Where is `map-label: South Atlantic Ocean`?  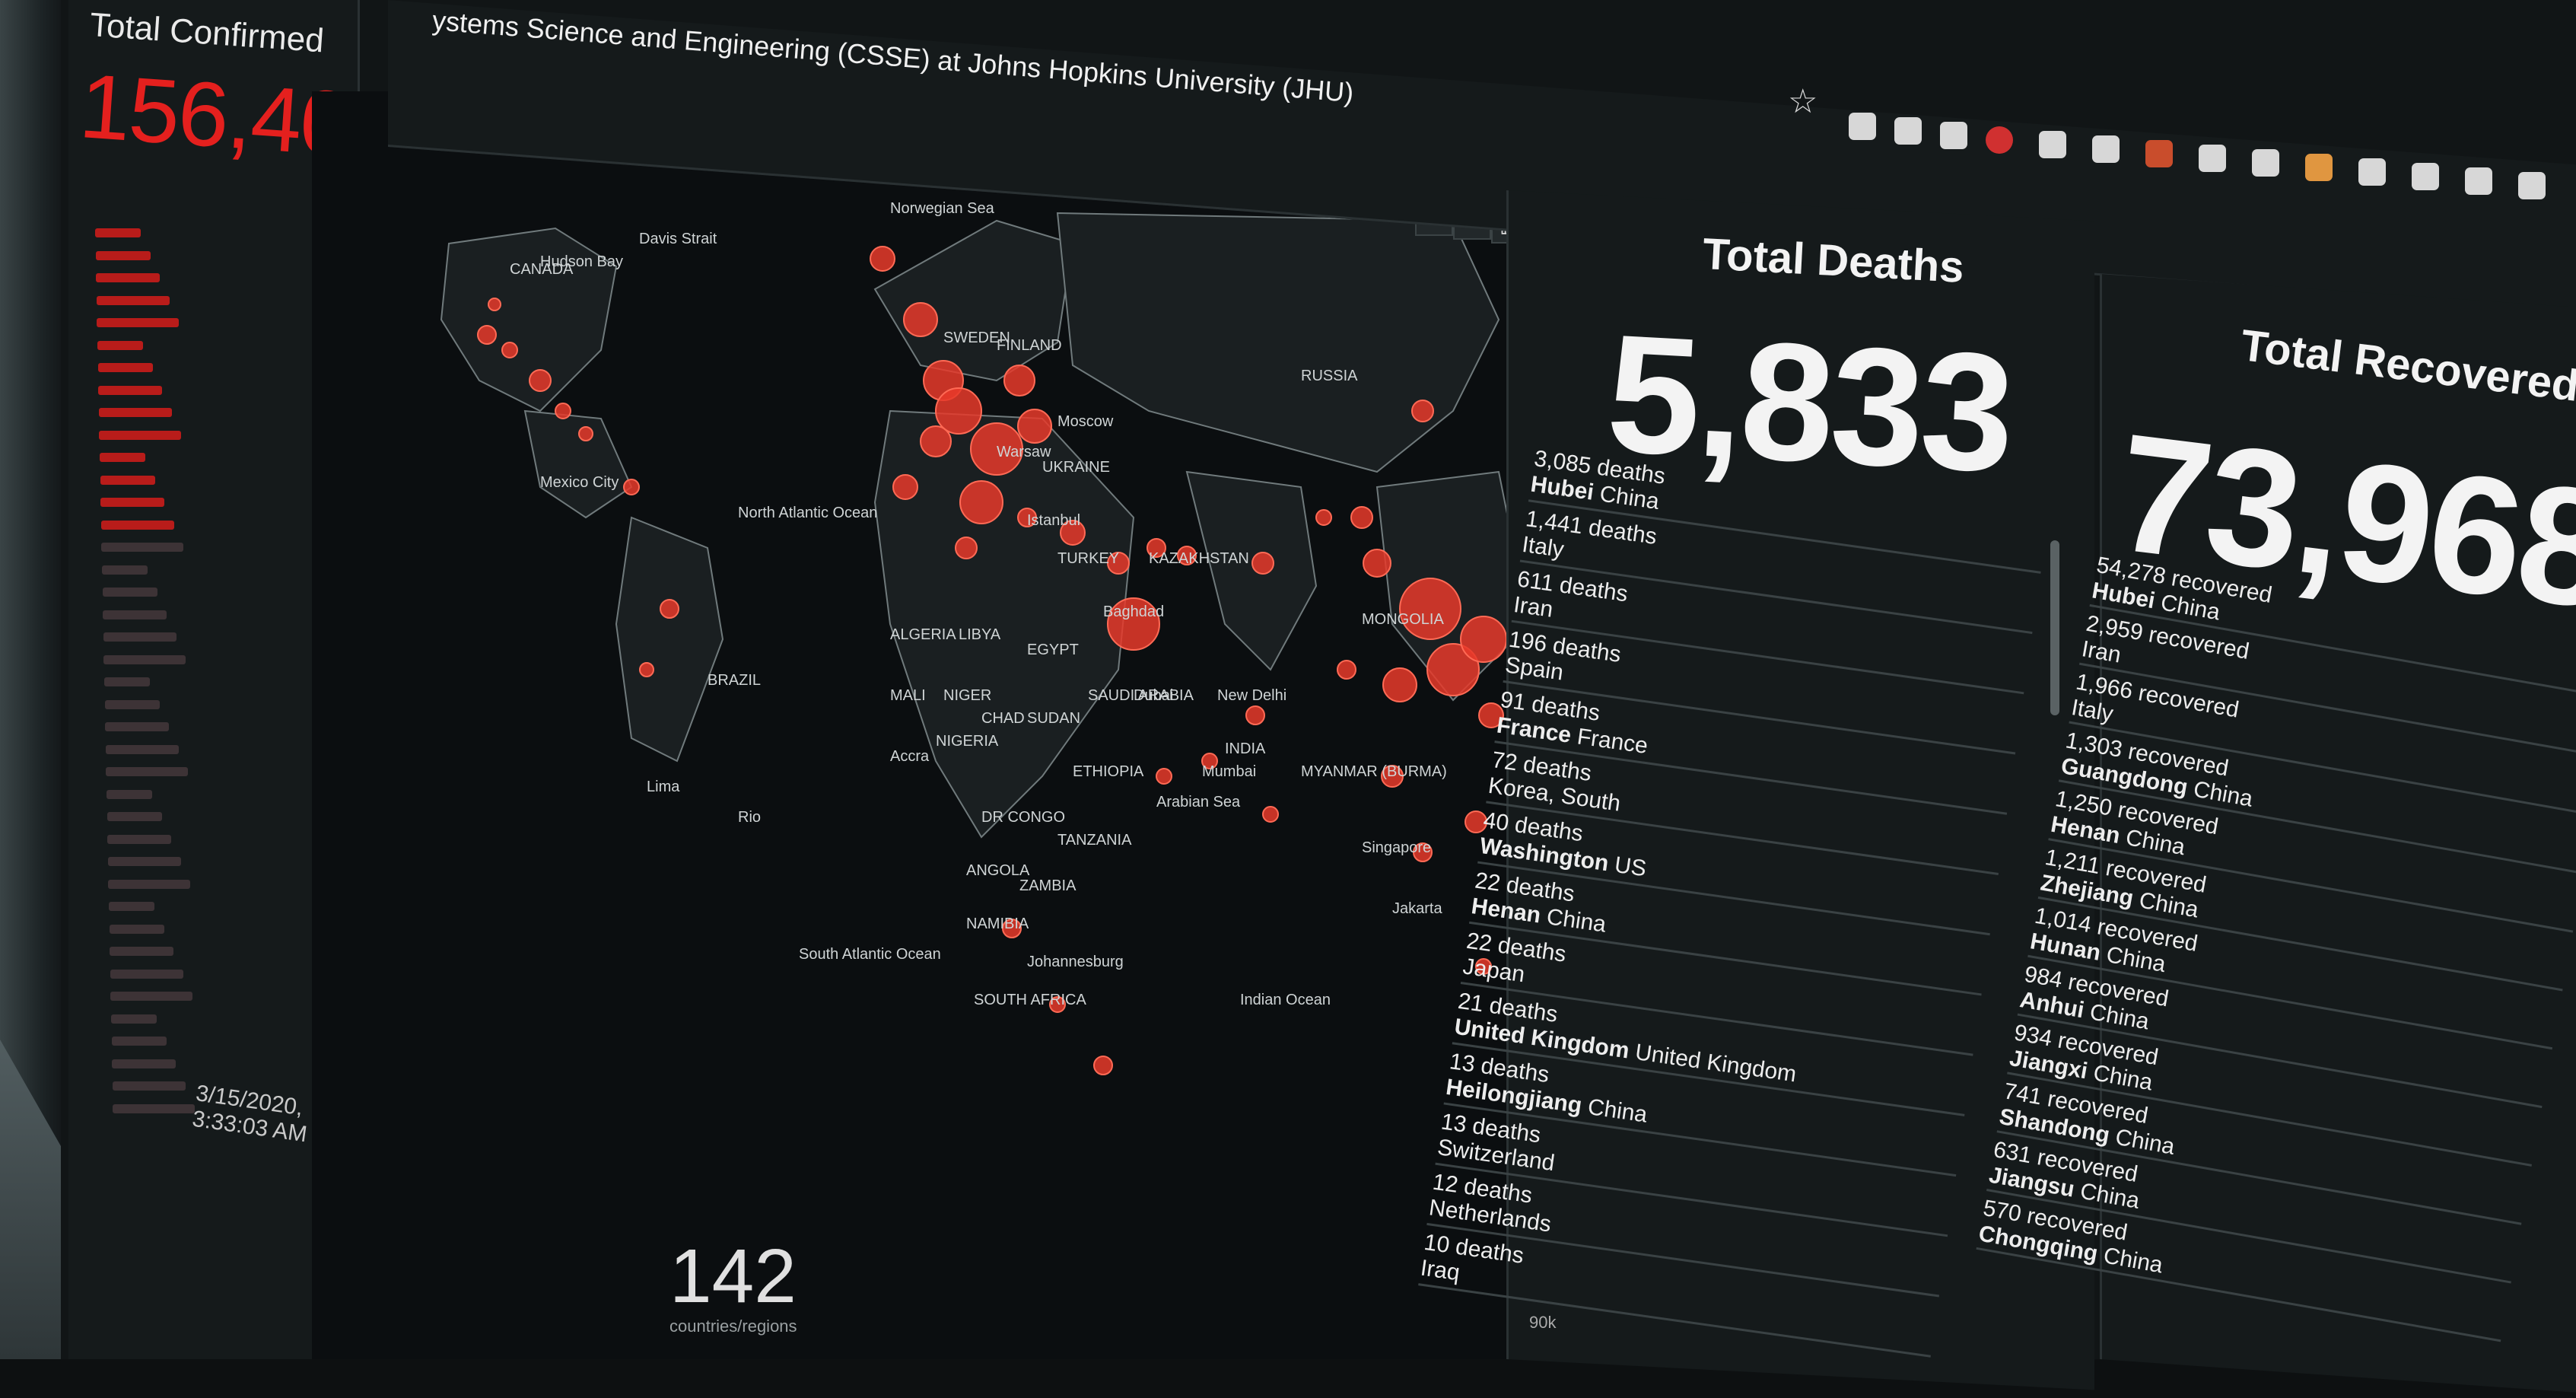
map-label: South Atlantic Ocean is located at coordinates (870, 954).